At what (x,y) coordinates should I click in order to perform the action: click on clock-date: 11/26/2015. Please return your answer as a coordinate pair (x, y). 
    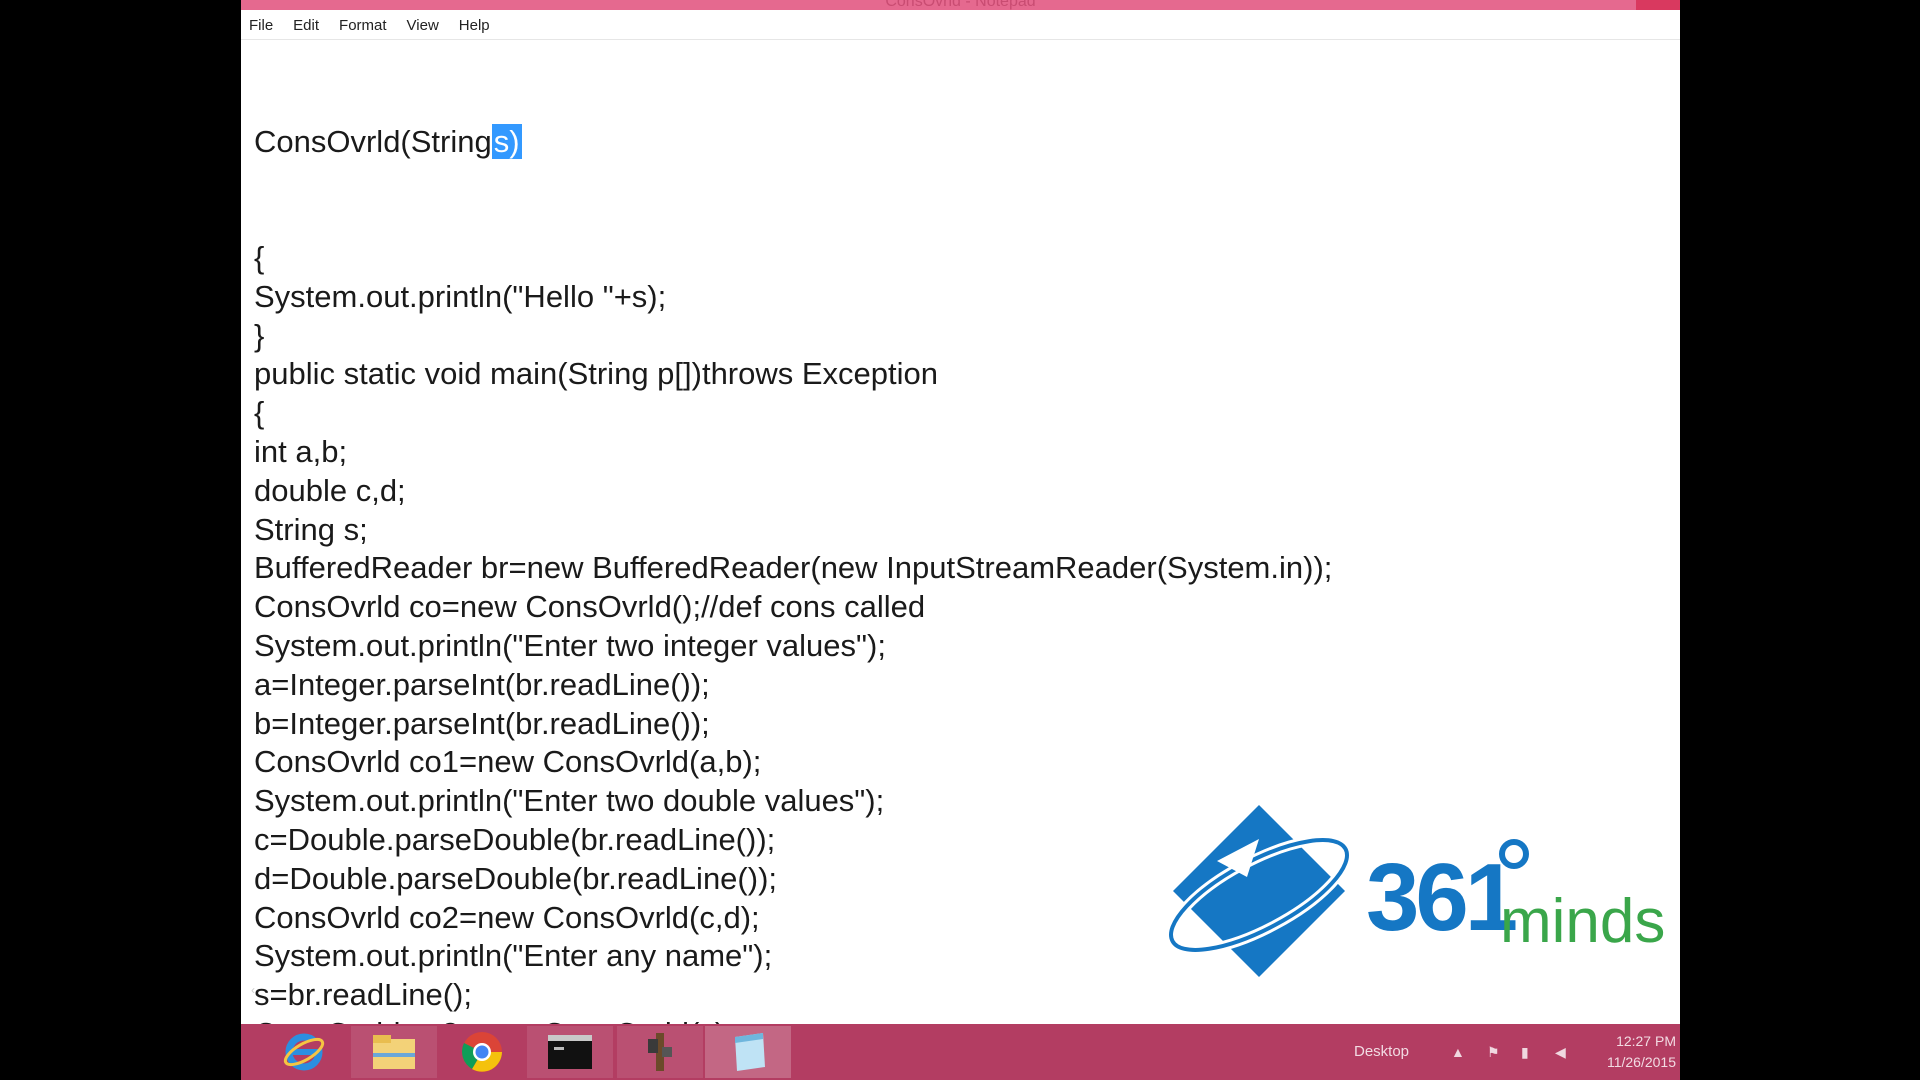
    Looking at the image, I should click on (1641, 1062).